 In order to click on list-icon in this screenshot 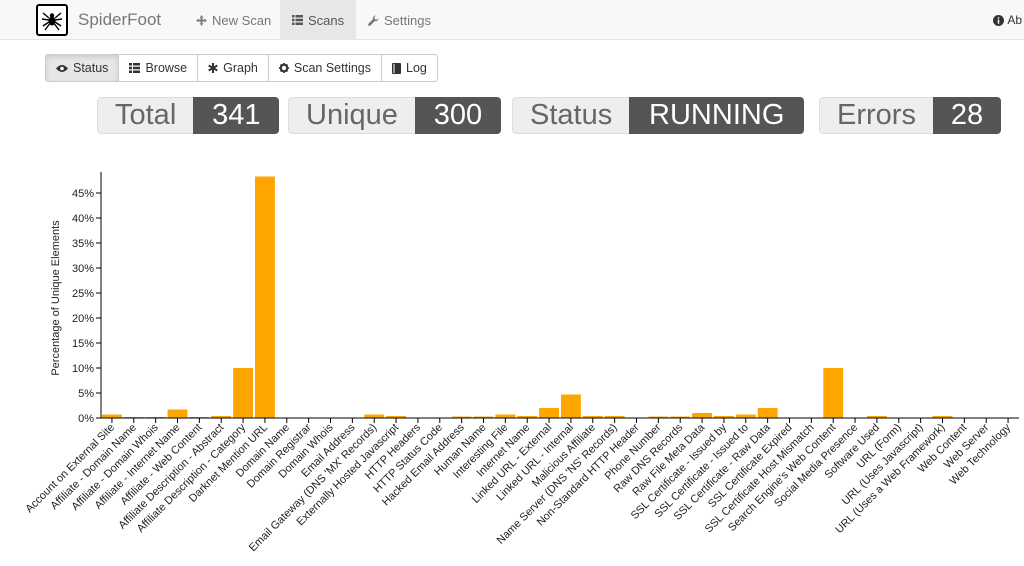, I will do `click(297, 20)`.